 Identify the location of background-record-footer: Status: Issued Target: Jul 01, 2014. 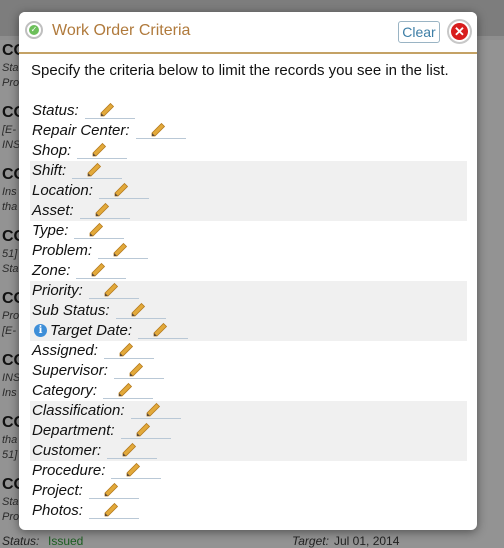
(252, 540).